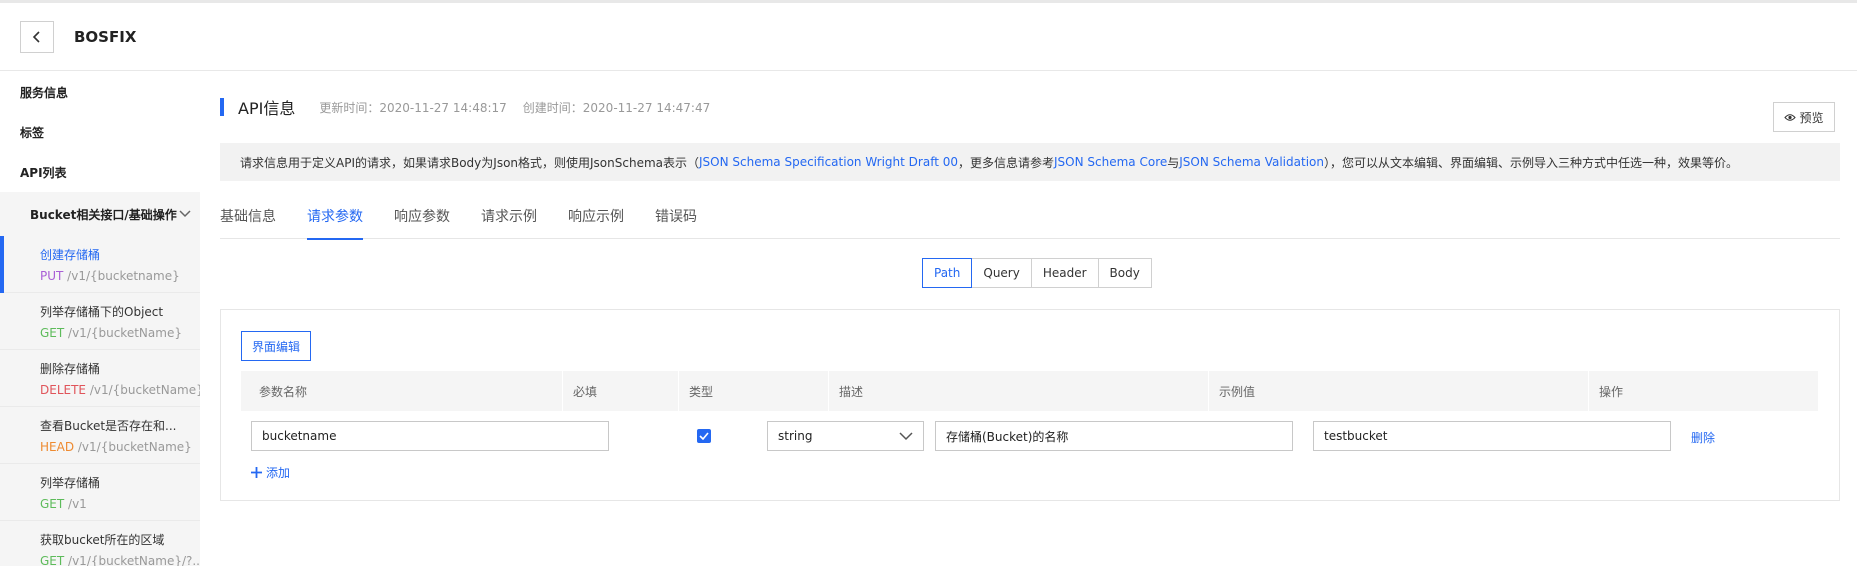 The image size is (1857, 566). I want to click on tab-response-params: 响应参数, so click(422, 215).